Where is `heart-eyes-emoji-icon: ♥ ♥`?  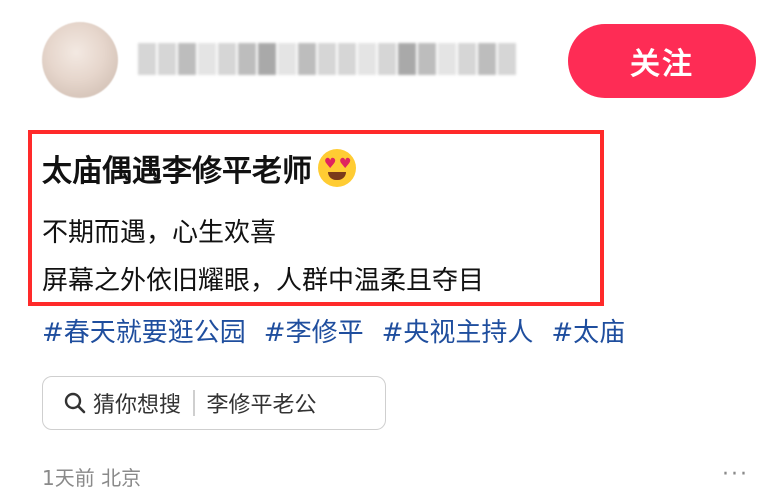
heart-eyes-emoji-icon: ♥ ♥ is located at coordinates (337, 168).